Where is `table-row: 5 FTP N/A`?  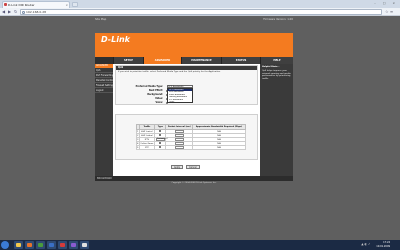 table-row: 5 FTP N/A is located at coordinates (191, 147).